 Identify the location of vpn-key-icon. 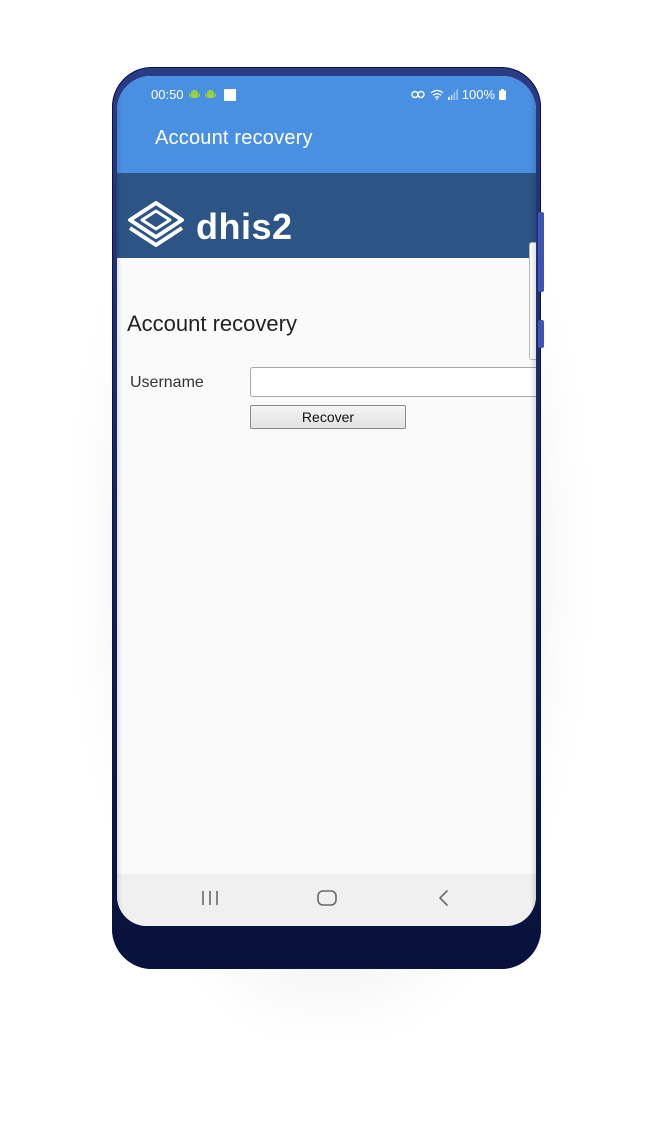
(418, 94).